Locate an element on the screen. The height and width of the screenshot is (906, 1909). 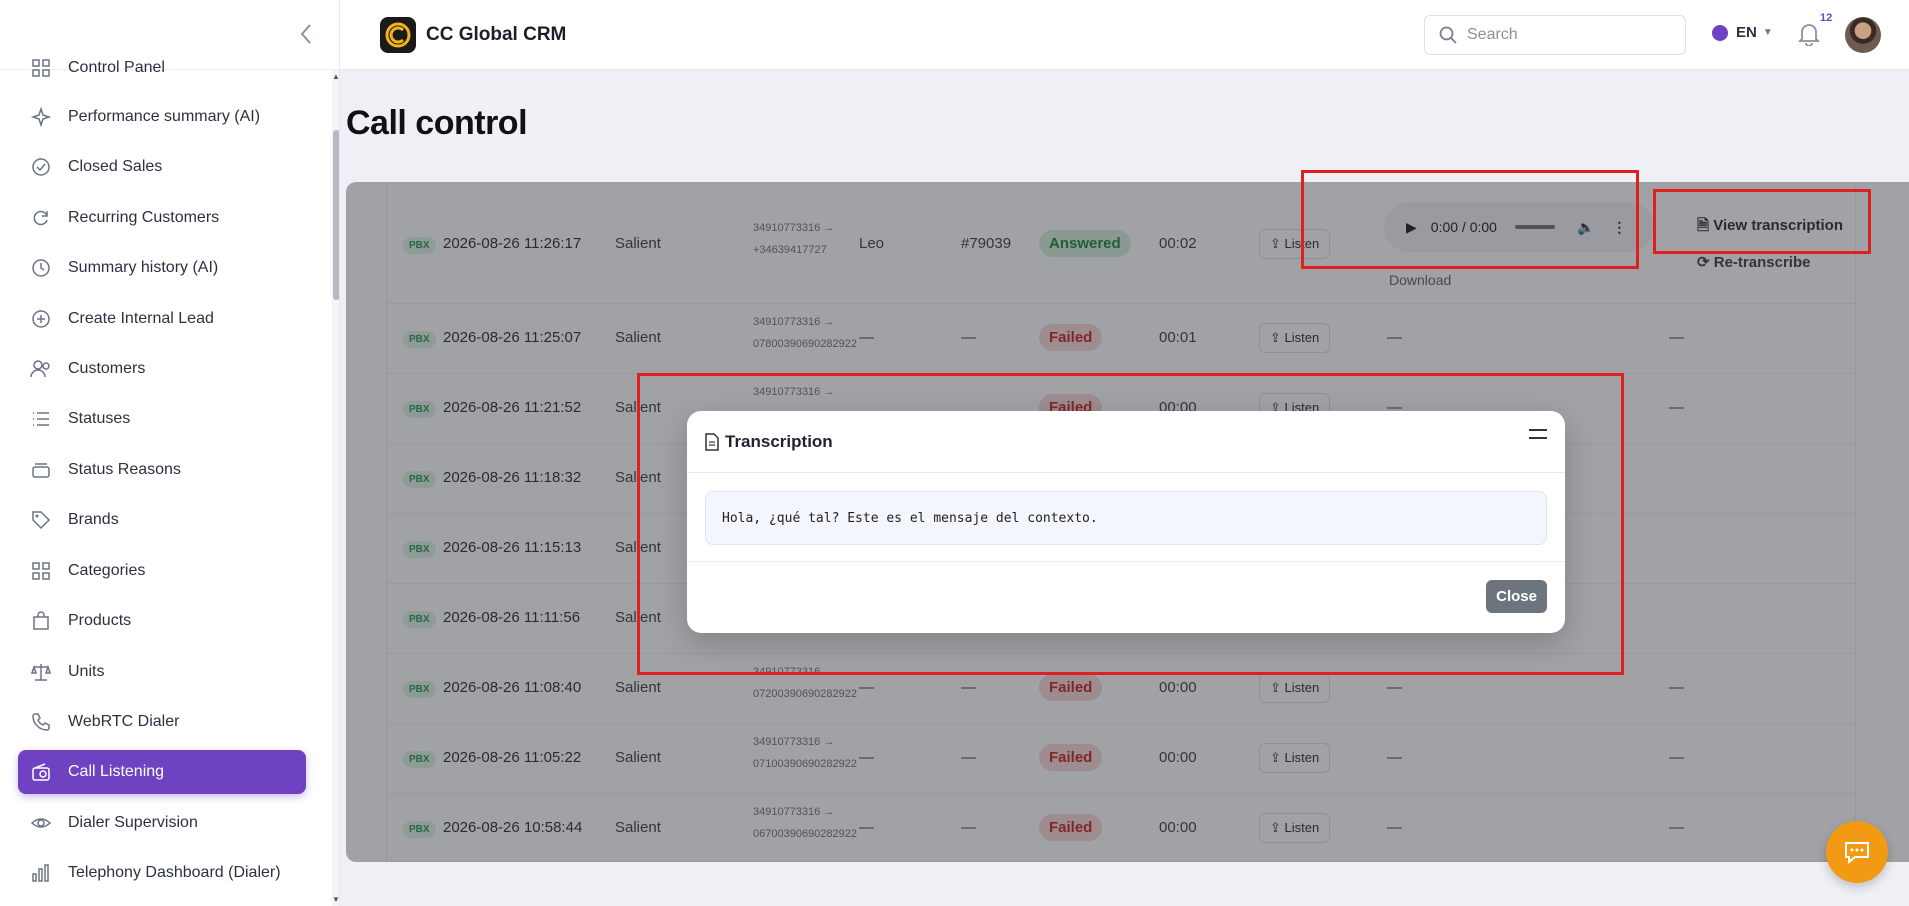
scale-icon is located at coordinates (41, 672).